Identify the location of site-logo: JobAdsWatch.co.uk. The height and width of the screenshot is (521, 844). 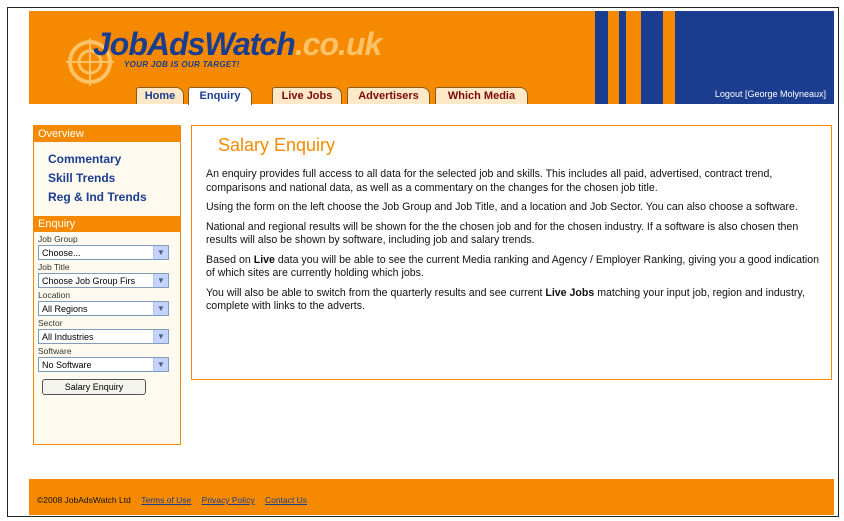
(237, 44).